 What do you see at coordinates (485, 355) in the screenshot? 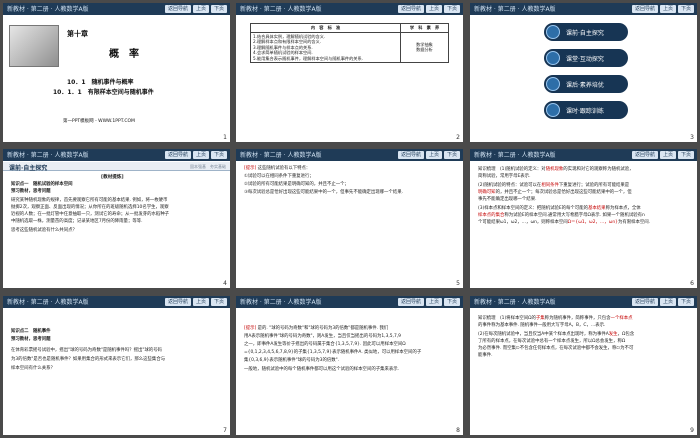
I see `summary-text: 能事件.` at bounding box center [485, 355].